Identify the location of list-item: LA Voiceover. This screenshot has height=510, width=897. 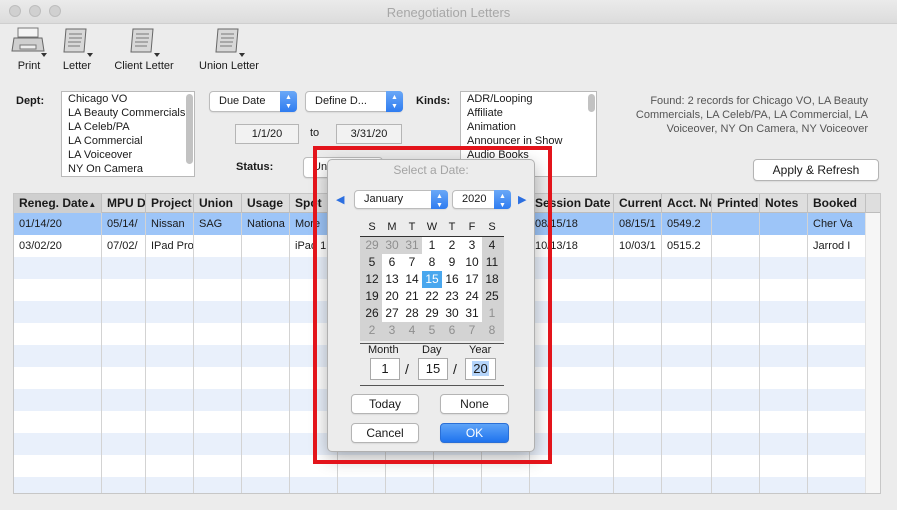
(128, 155).